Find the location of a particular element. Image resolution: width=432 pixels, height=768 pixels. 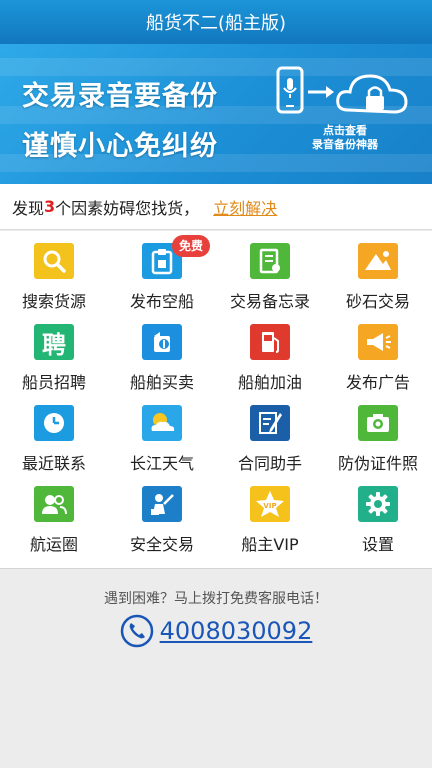

grid-item-label: 发布广告 is located at coordinates (377, 382).